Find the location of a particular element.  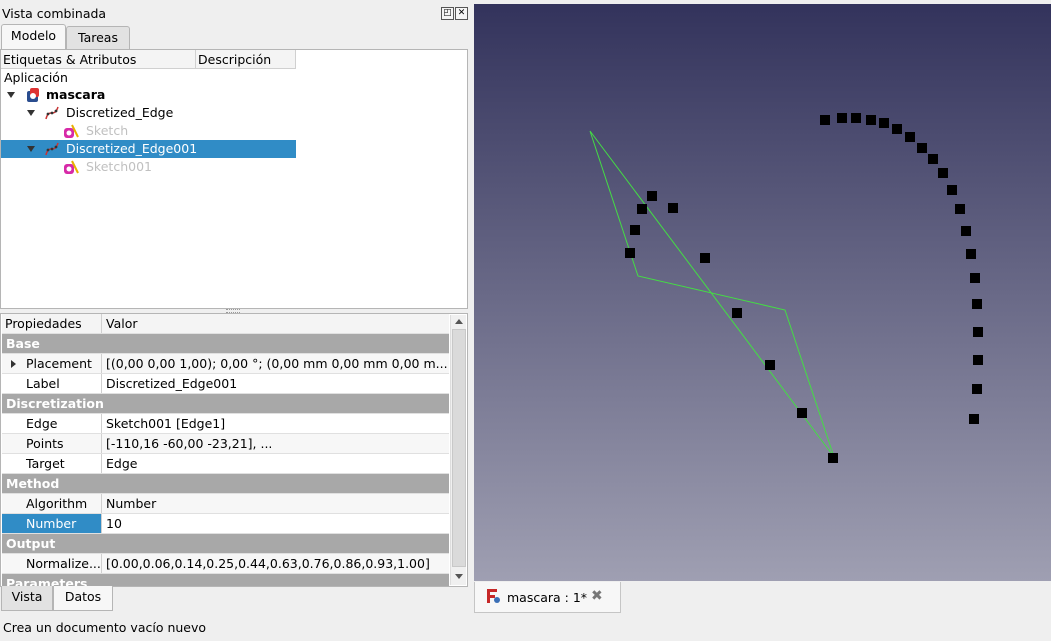

tree-item-discretized-edge: Discretized_Edge is located at coordinates (148, 113).